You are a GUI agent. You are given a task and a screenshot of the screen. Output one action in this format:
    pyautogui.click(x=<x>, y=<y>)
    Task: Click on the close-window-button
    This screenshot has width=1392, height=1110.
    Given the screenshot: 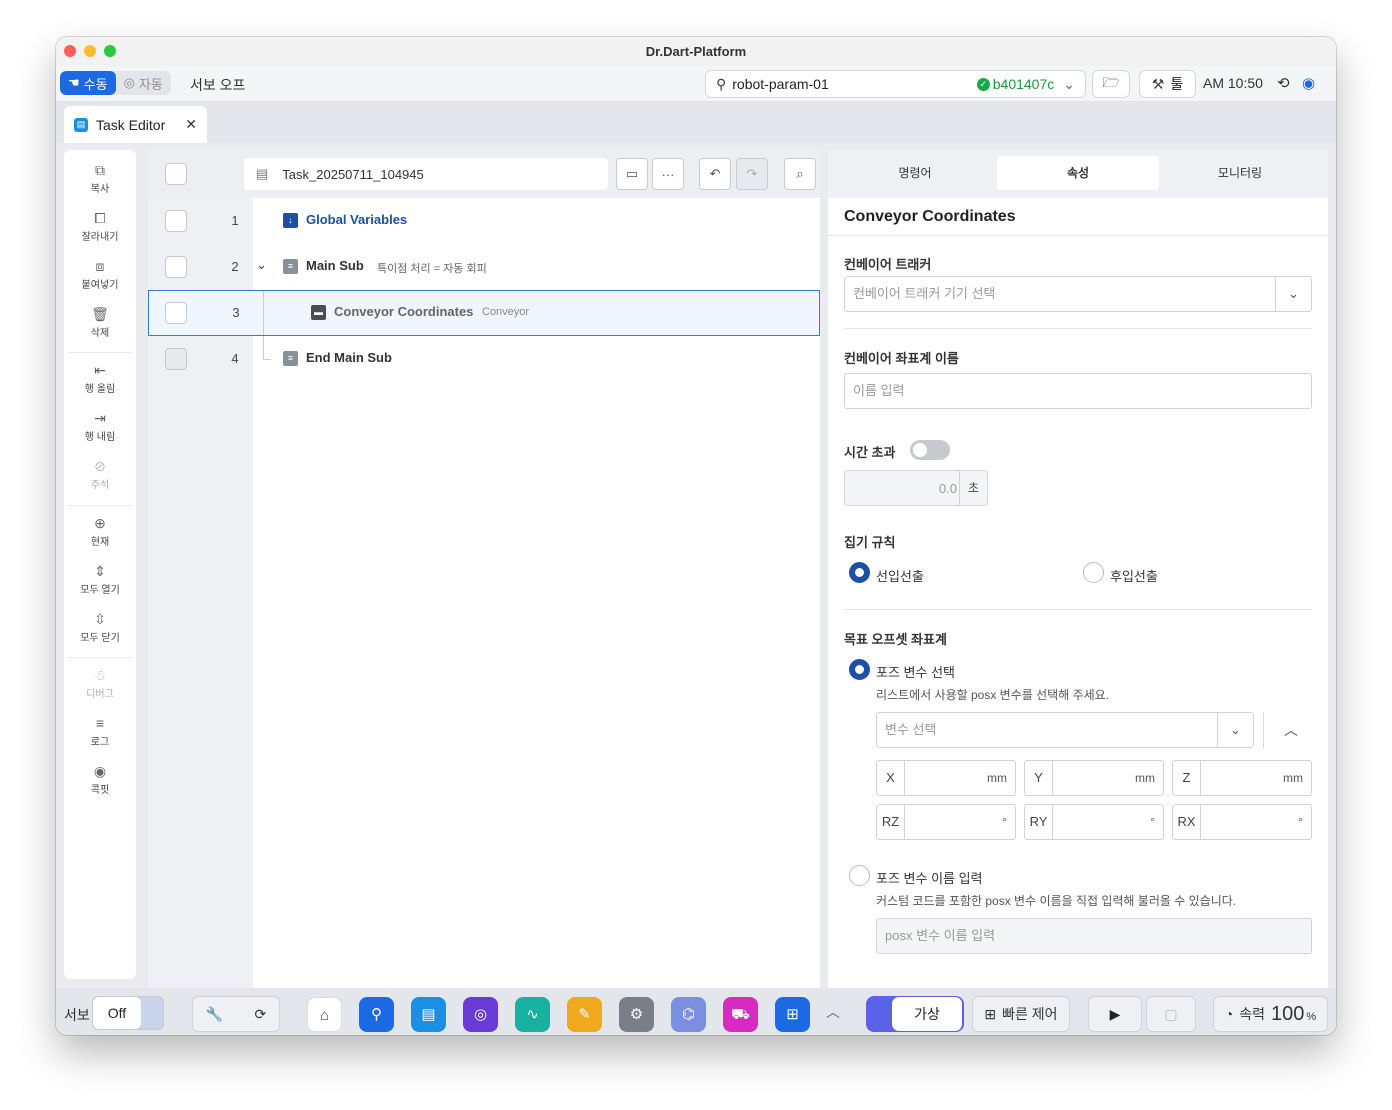 What is the action you would take?
    pyautogui.click(x=70, y=51)
    